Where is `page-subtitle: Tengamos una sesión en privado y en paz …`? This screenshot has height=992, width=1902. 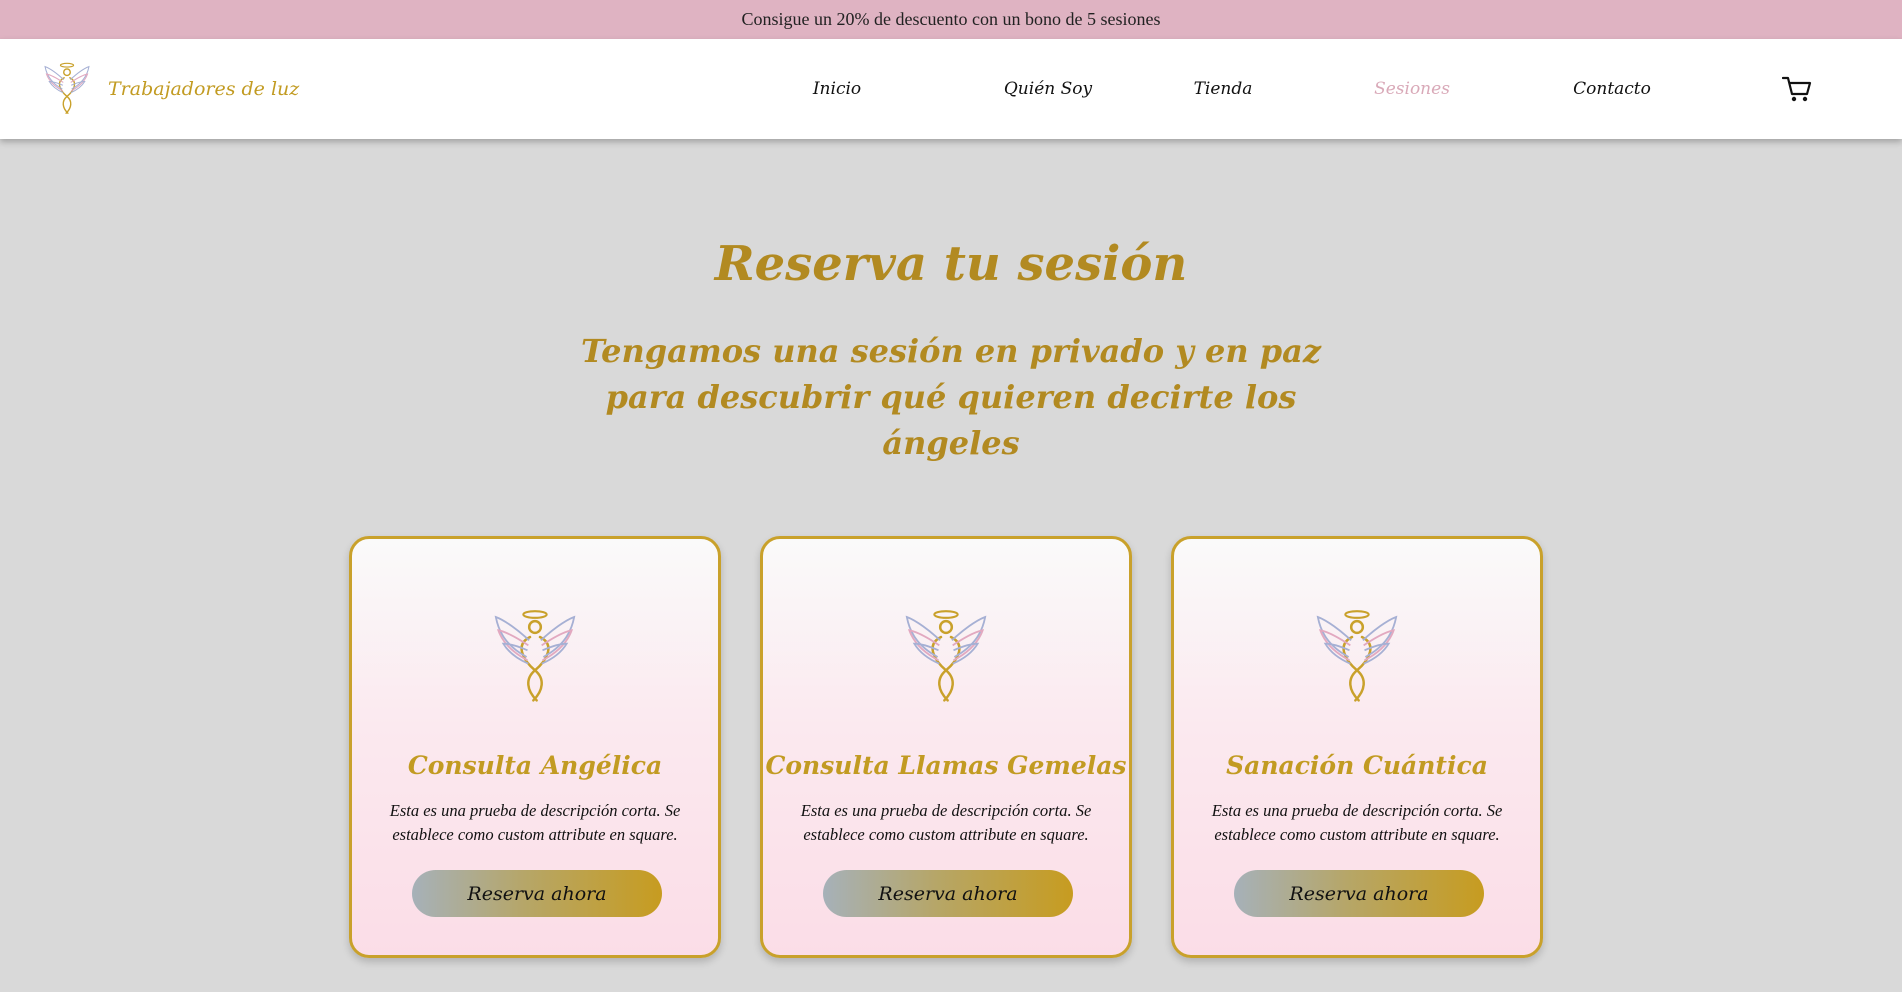
page-subtitle: Tengamos una sesión en privado y en paz … is located at coordinates (951, 397).